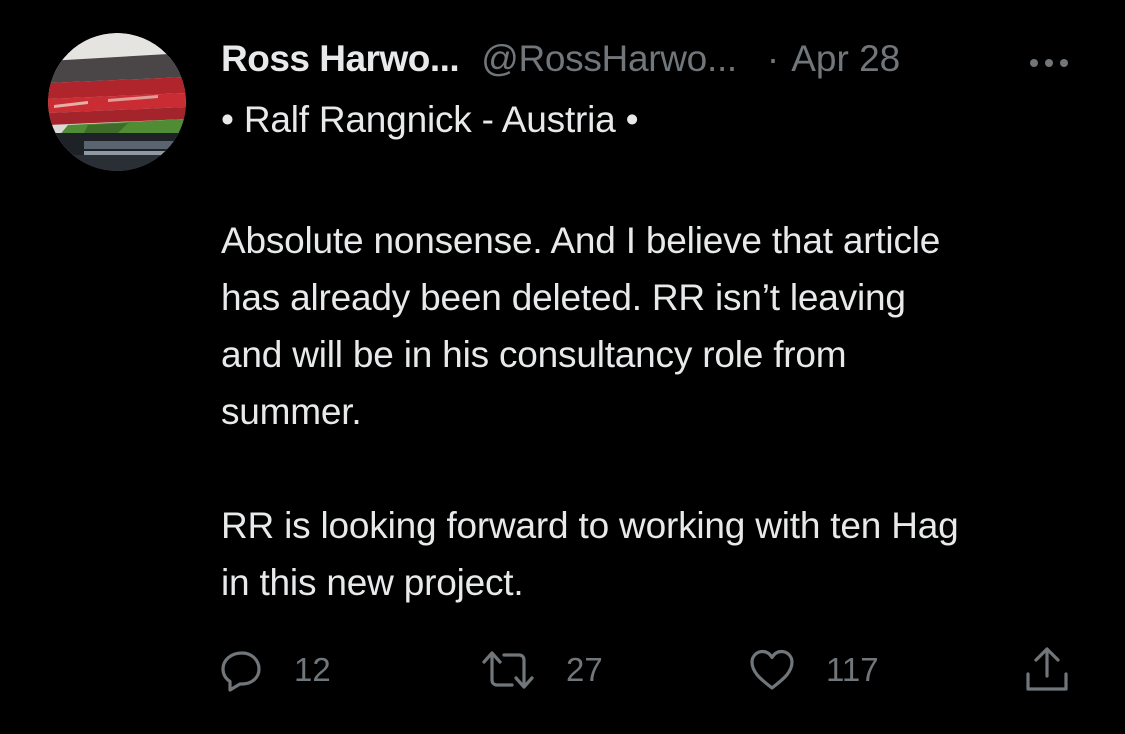  Describe the element at coordinates (845, 59) in the screenshot. I see `tweet-timestamp: Apr 28` at that location.